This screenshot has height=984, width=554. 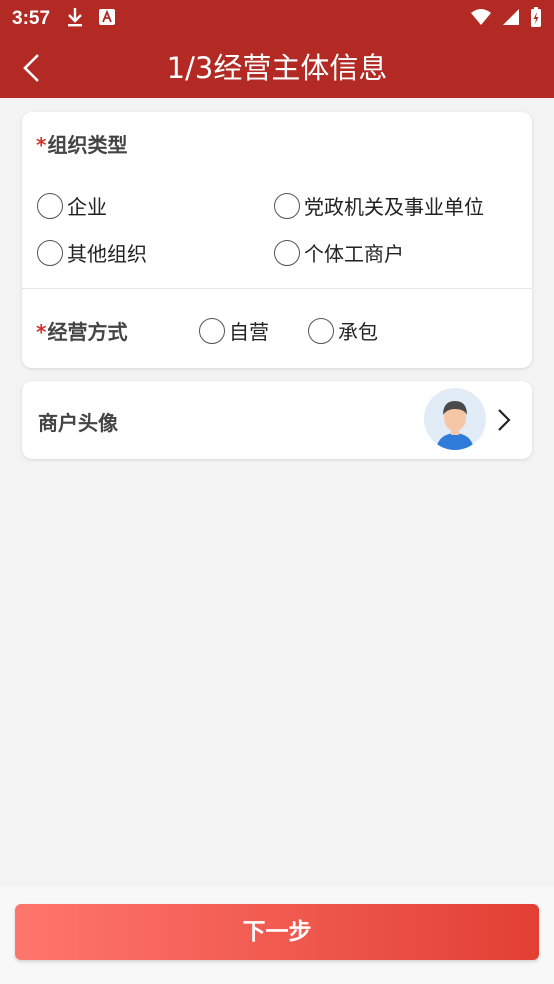 What do you see at coordinates (455, 419) in the screenshot?
I see `user-avatar-icon` at bounding box center [455, 419].